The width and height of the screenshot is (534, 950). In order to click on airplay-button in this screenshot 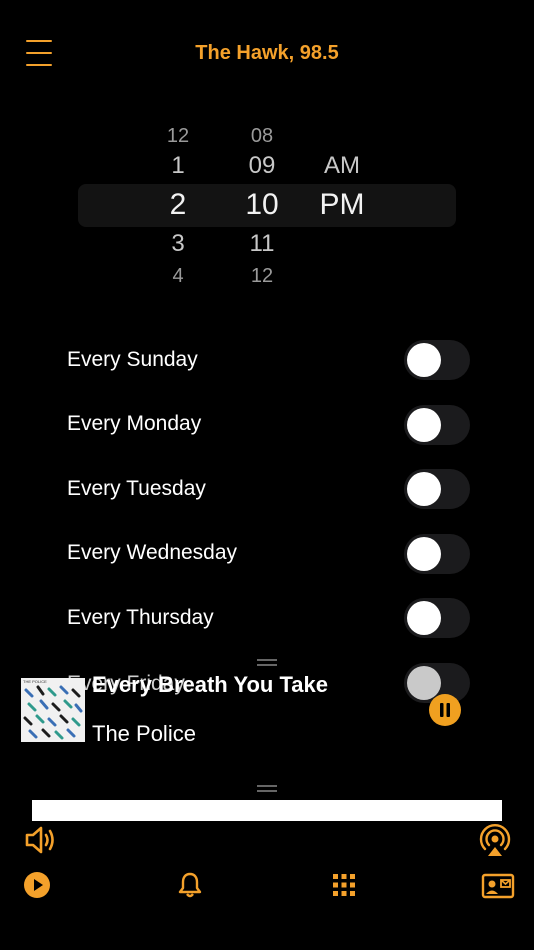, I will do `click(495, 840)`.